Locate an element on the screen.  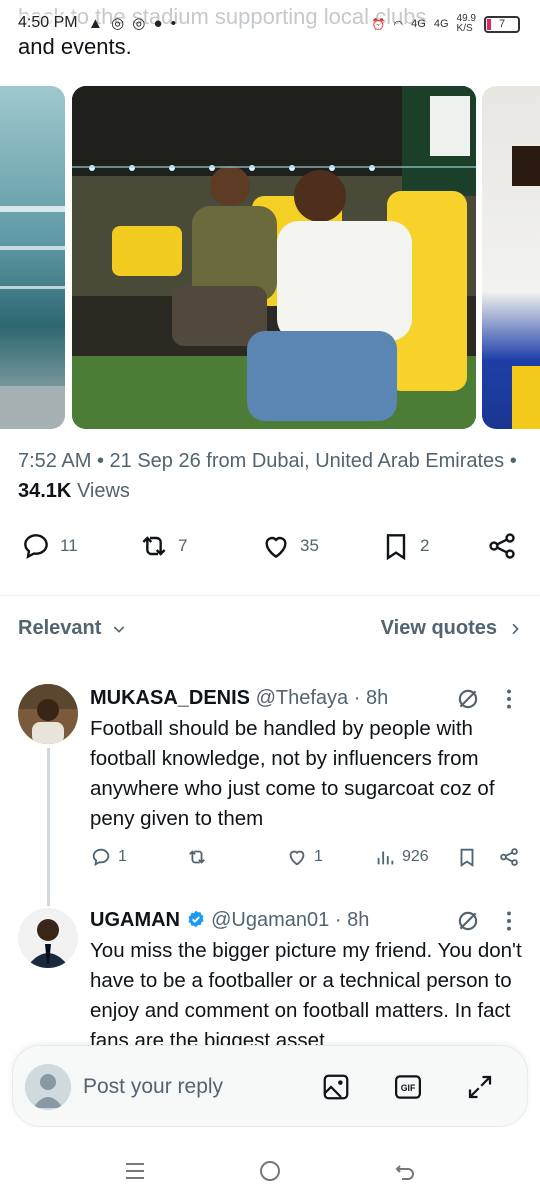
system-nav-bar is located at coordinates (270, 1170).